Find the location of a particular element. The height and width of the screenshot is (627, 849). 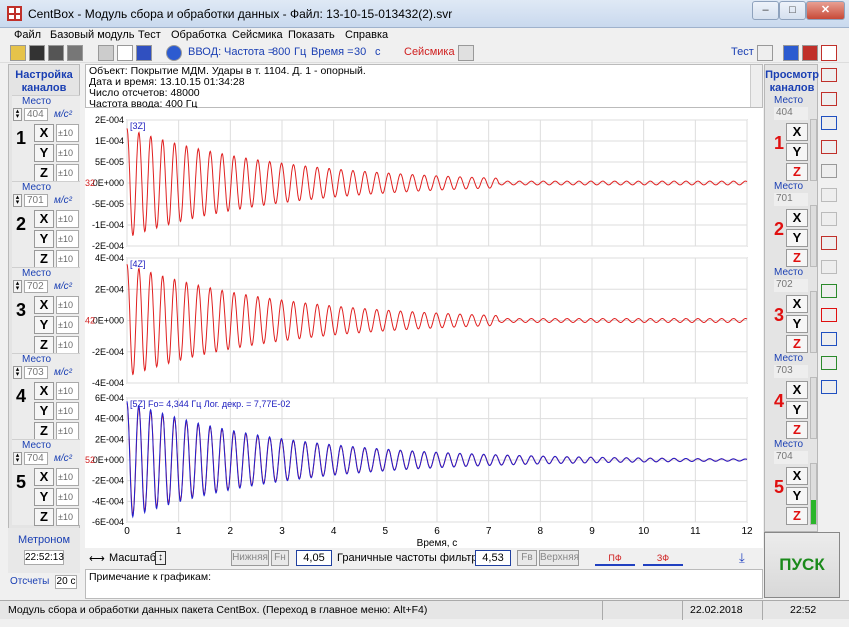

upper-button: Верхняя is located at coordinates (559, 558).